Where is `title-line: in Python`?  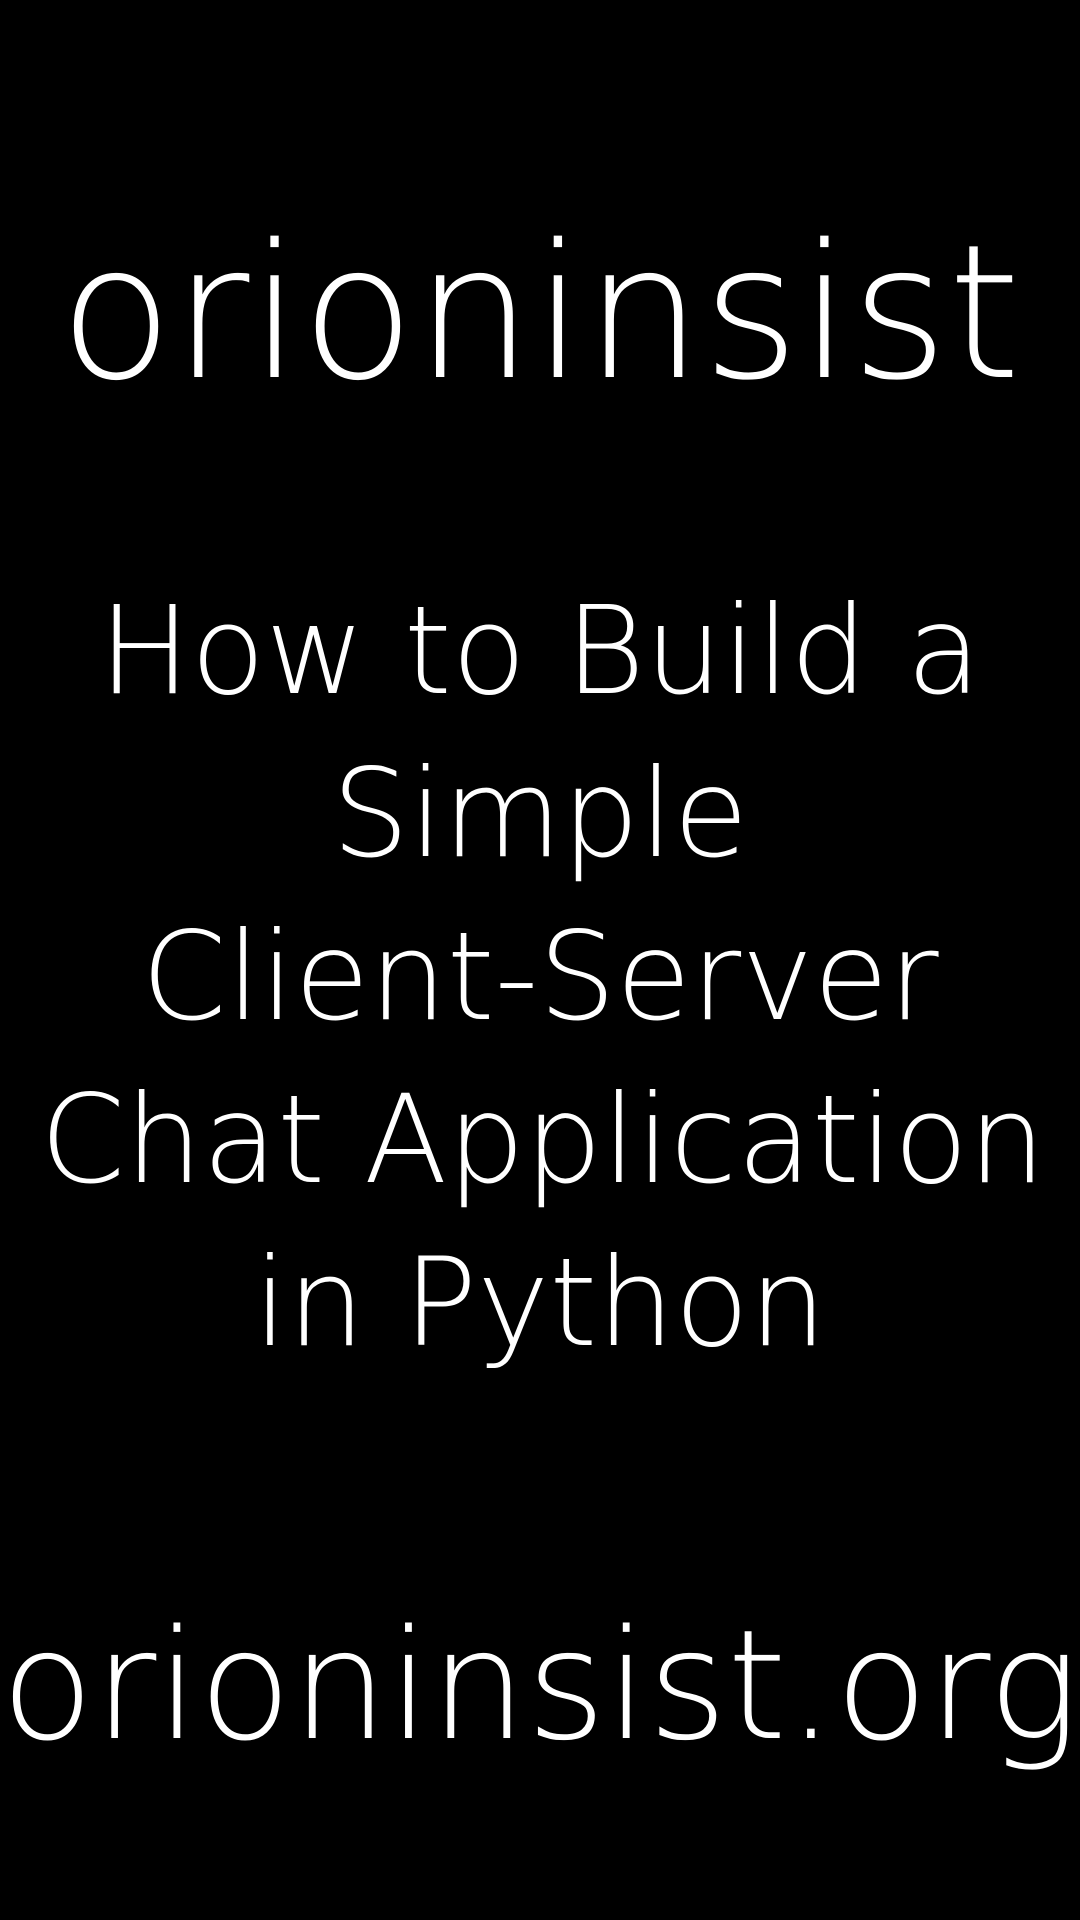 title-line: in Python is located at coordinates (540, 1303).